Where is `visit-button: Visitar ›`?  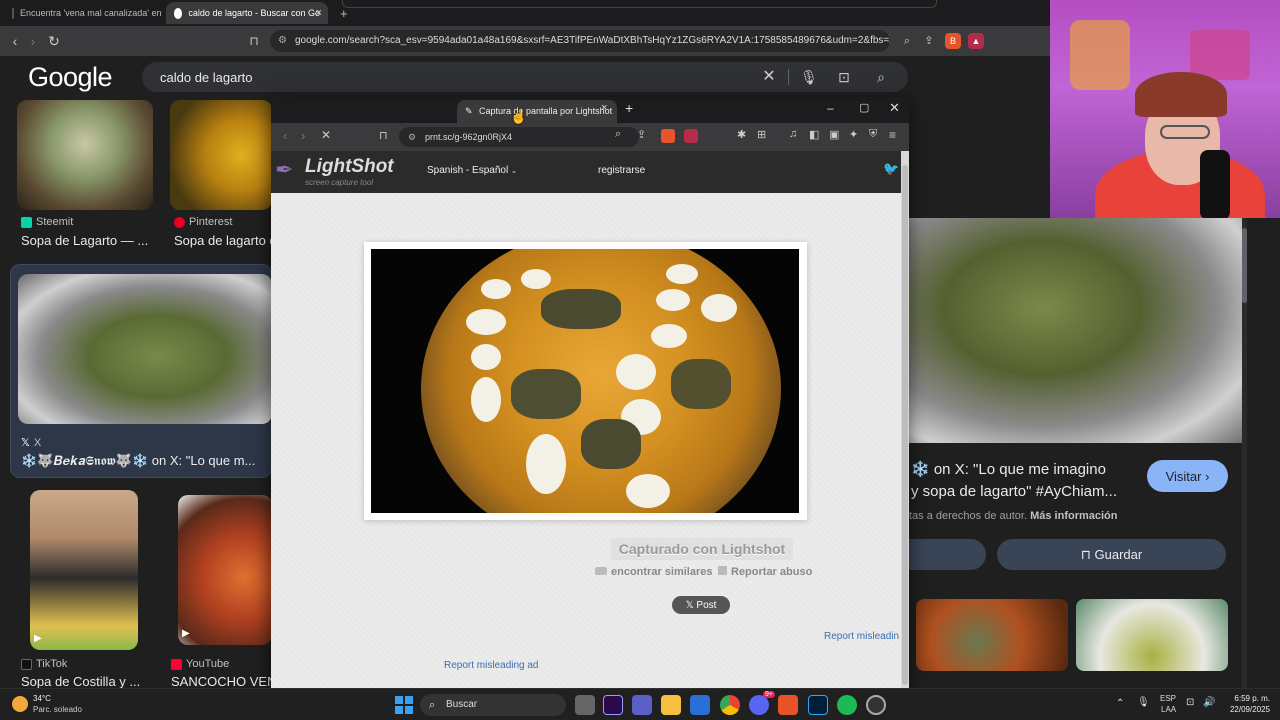
visit-button: Visitar › is located at coordinates (1187, 476).